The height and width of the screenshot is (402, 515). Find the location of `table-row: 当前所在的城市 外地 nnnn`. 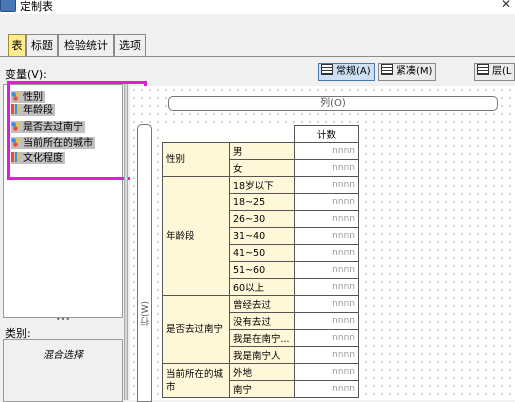

table-row: 当前所在的城市 外地 nnnn is located at coordinates (260, 380).